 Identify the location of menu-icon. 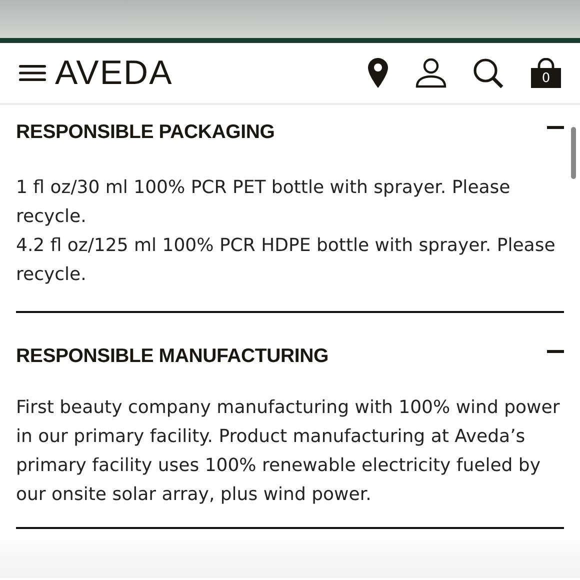
(32, 73).